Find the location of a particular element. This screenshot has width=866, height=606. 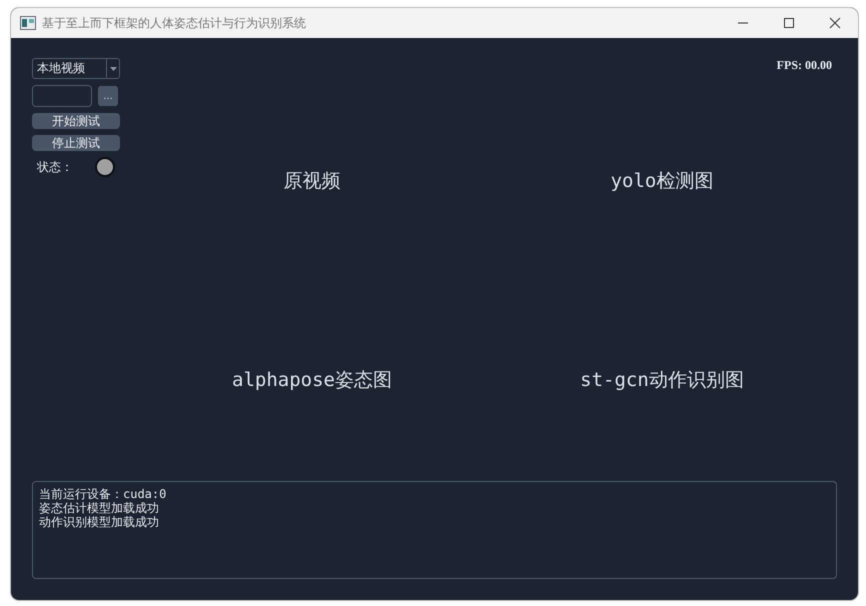

close-icon is located at coordinates (835, 23).